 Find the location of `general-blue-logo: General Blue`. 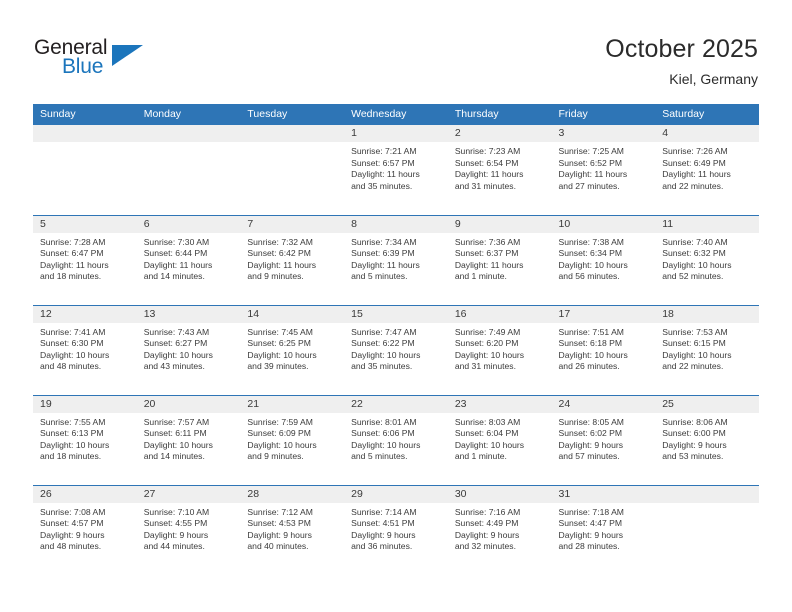

general-blue-logo: General Blue is located at coordinates (104, 61).